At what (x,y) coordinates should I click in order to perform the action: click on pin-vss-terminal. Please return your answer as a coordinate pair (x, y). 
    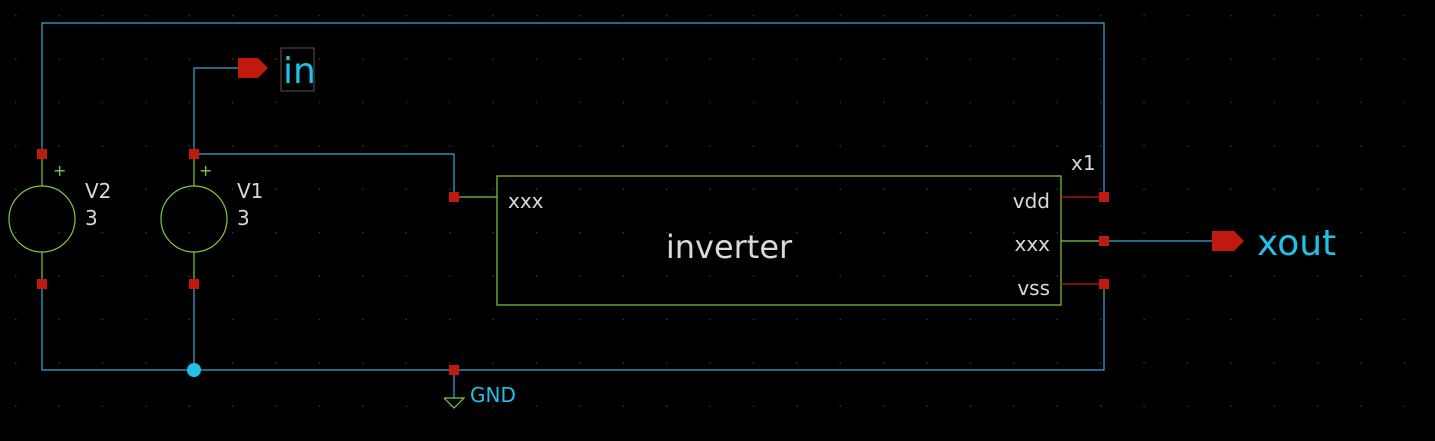
    Looking at the image, I should click on (1104, 284).